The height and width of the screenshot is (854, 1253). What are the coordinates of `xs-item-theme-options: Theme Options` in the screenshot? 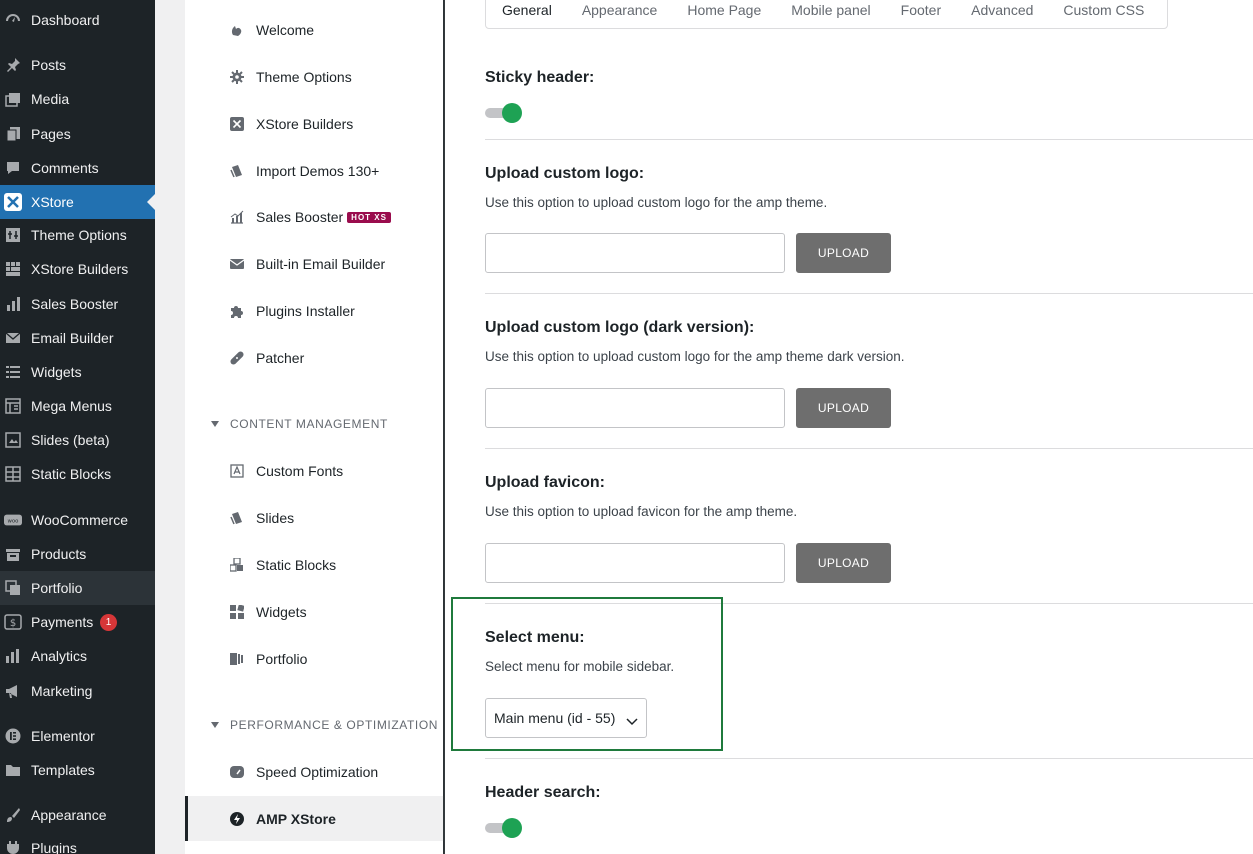 It's located at (314, 77).